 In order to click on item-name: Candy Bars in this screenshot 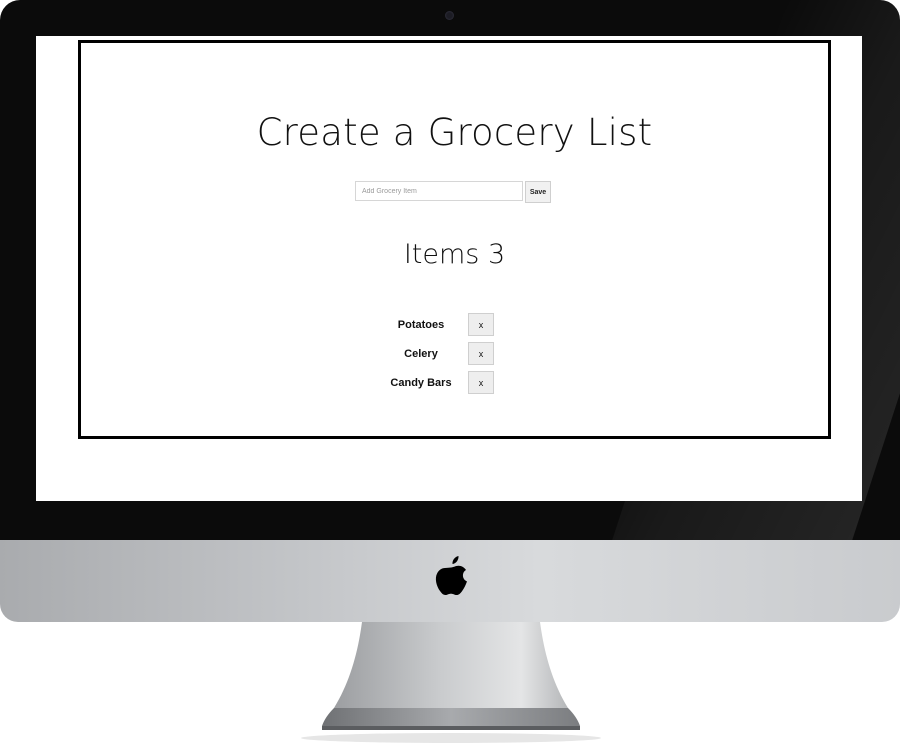, I will do `click(421, 382)`.